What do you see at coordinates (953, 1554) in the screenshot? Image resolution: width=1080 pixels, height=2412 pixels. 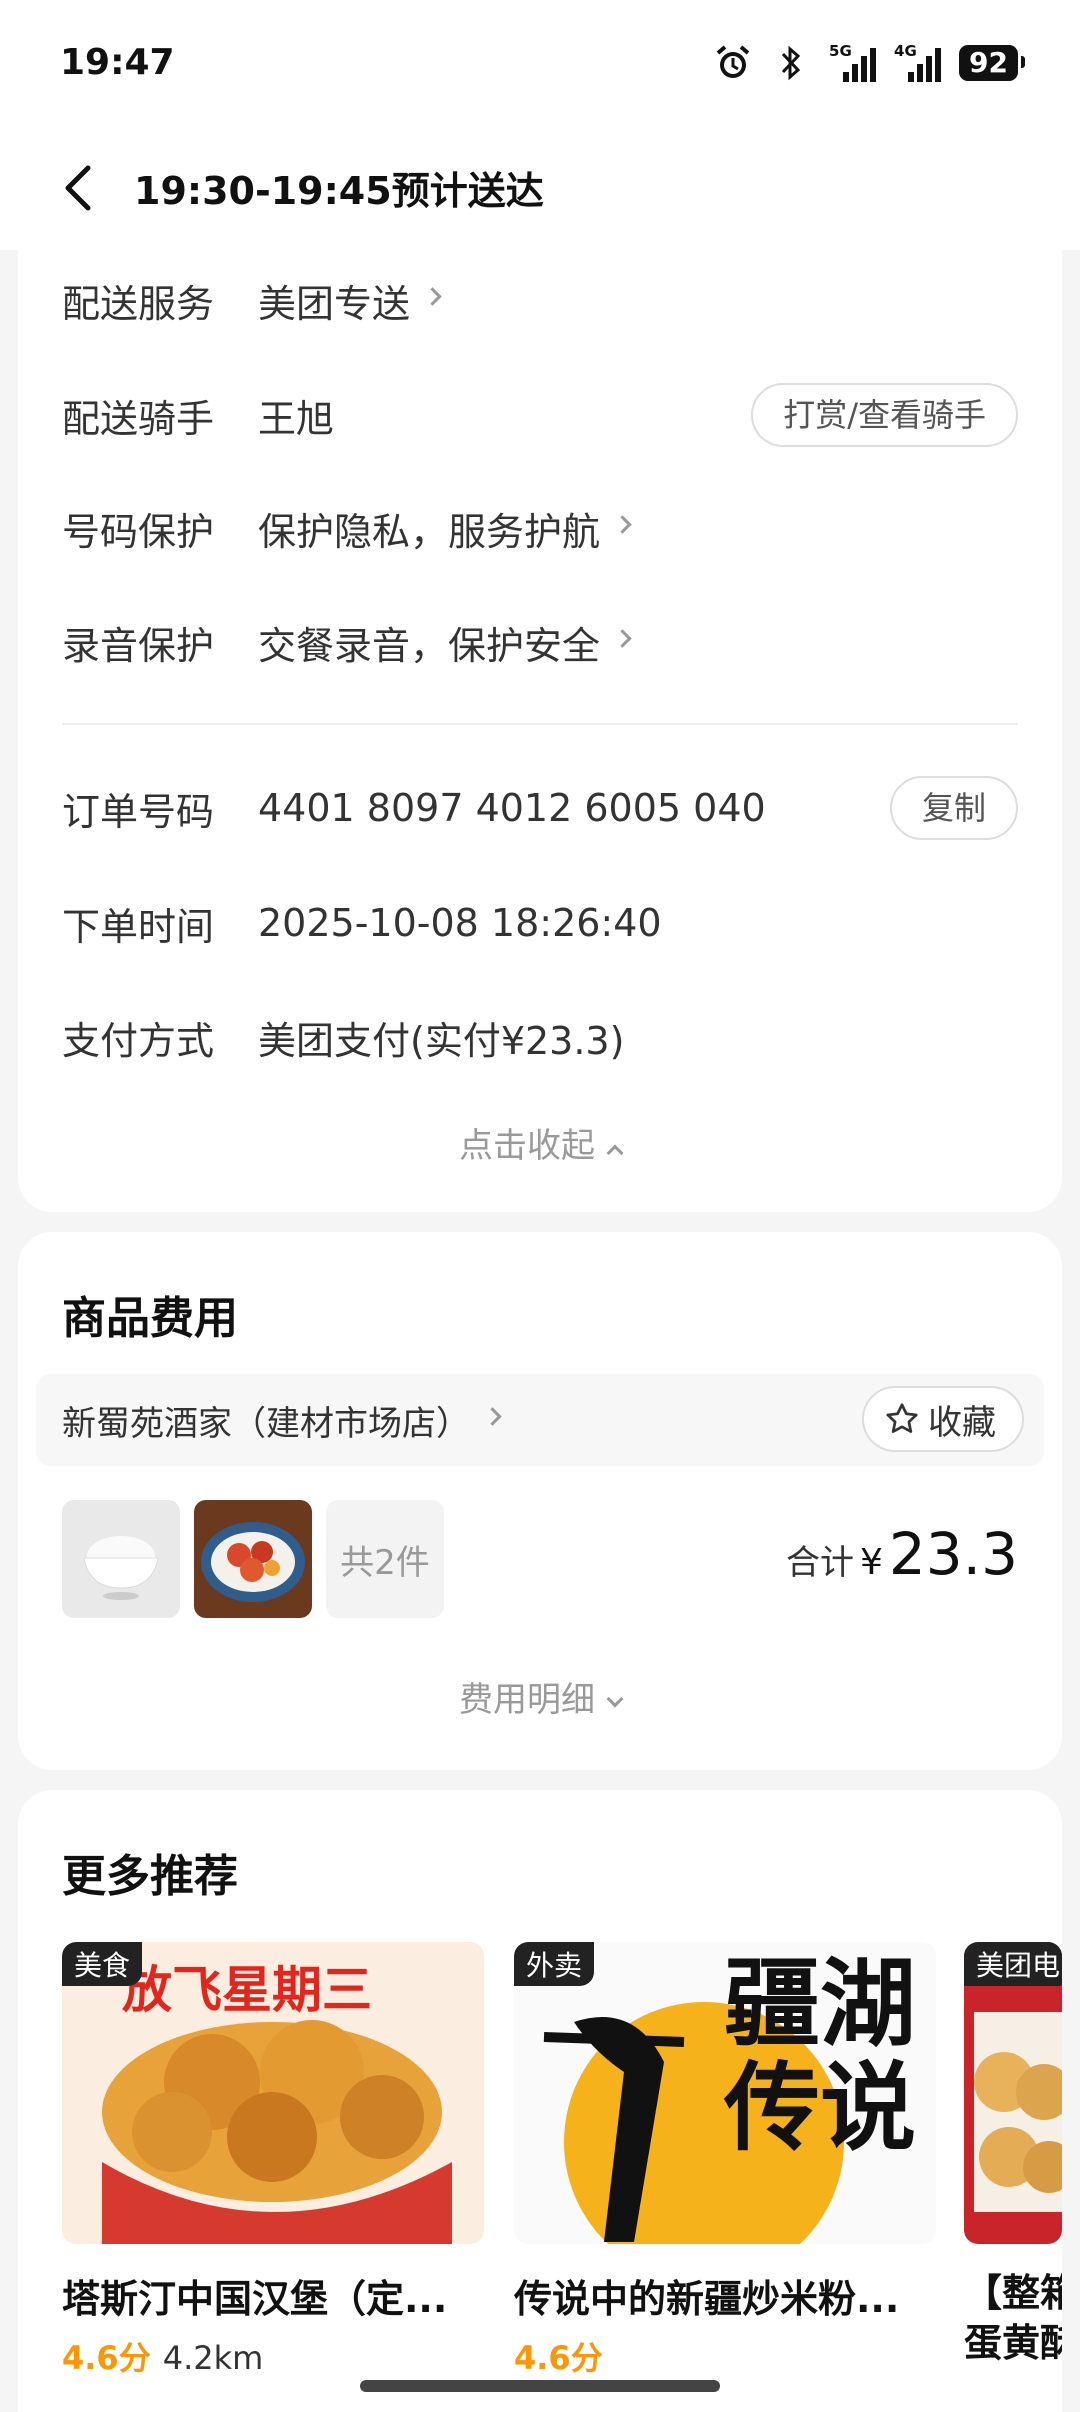 I see `total-amount: 23.3` at bounding box center [953, 1554].